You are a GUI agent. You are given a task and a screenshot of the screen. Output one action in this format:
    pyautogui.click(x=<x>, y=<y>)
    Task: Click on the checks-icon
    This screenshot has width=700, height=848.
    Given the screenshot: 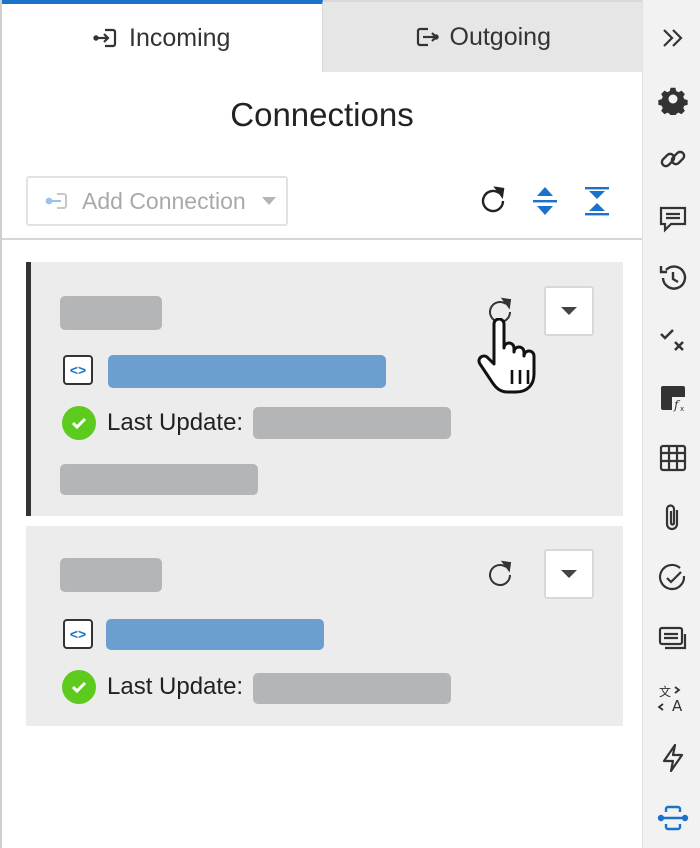 What is the action you would take?
    pyautogui.click(x=673, y=338)
    